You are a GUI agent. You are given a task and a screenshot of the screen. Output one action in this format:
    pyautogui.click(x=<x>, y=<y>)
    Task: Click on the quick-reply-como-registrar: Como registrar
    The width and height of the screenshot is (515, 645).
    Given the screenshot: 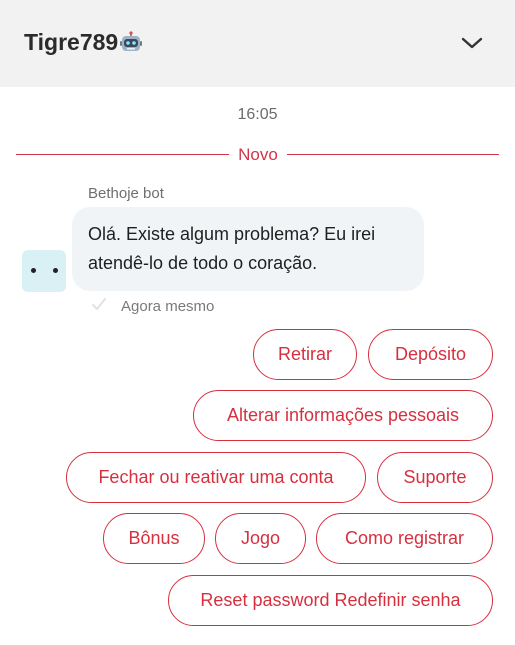 What is the action you would take?
    pyautogui.click(x=404, y=538)
    